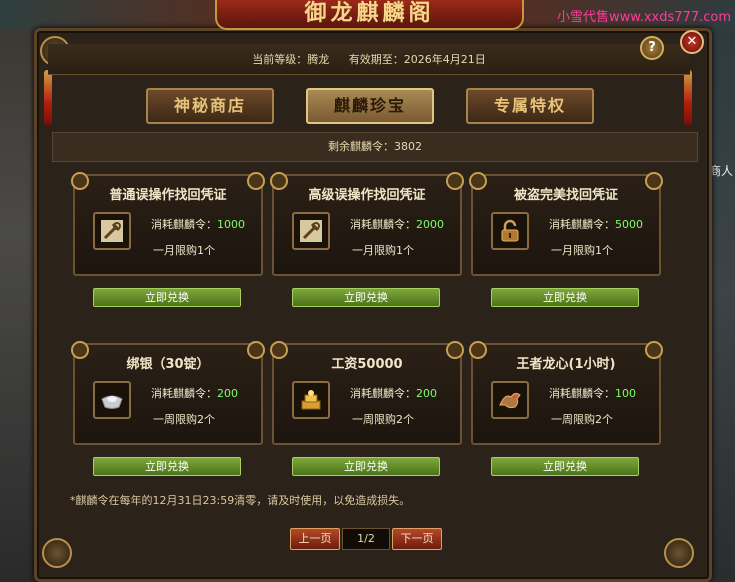 The image size is (735, 582). I want to click on silver-ingot-icon, so click(112, 400).